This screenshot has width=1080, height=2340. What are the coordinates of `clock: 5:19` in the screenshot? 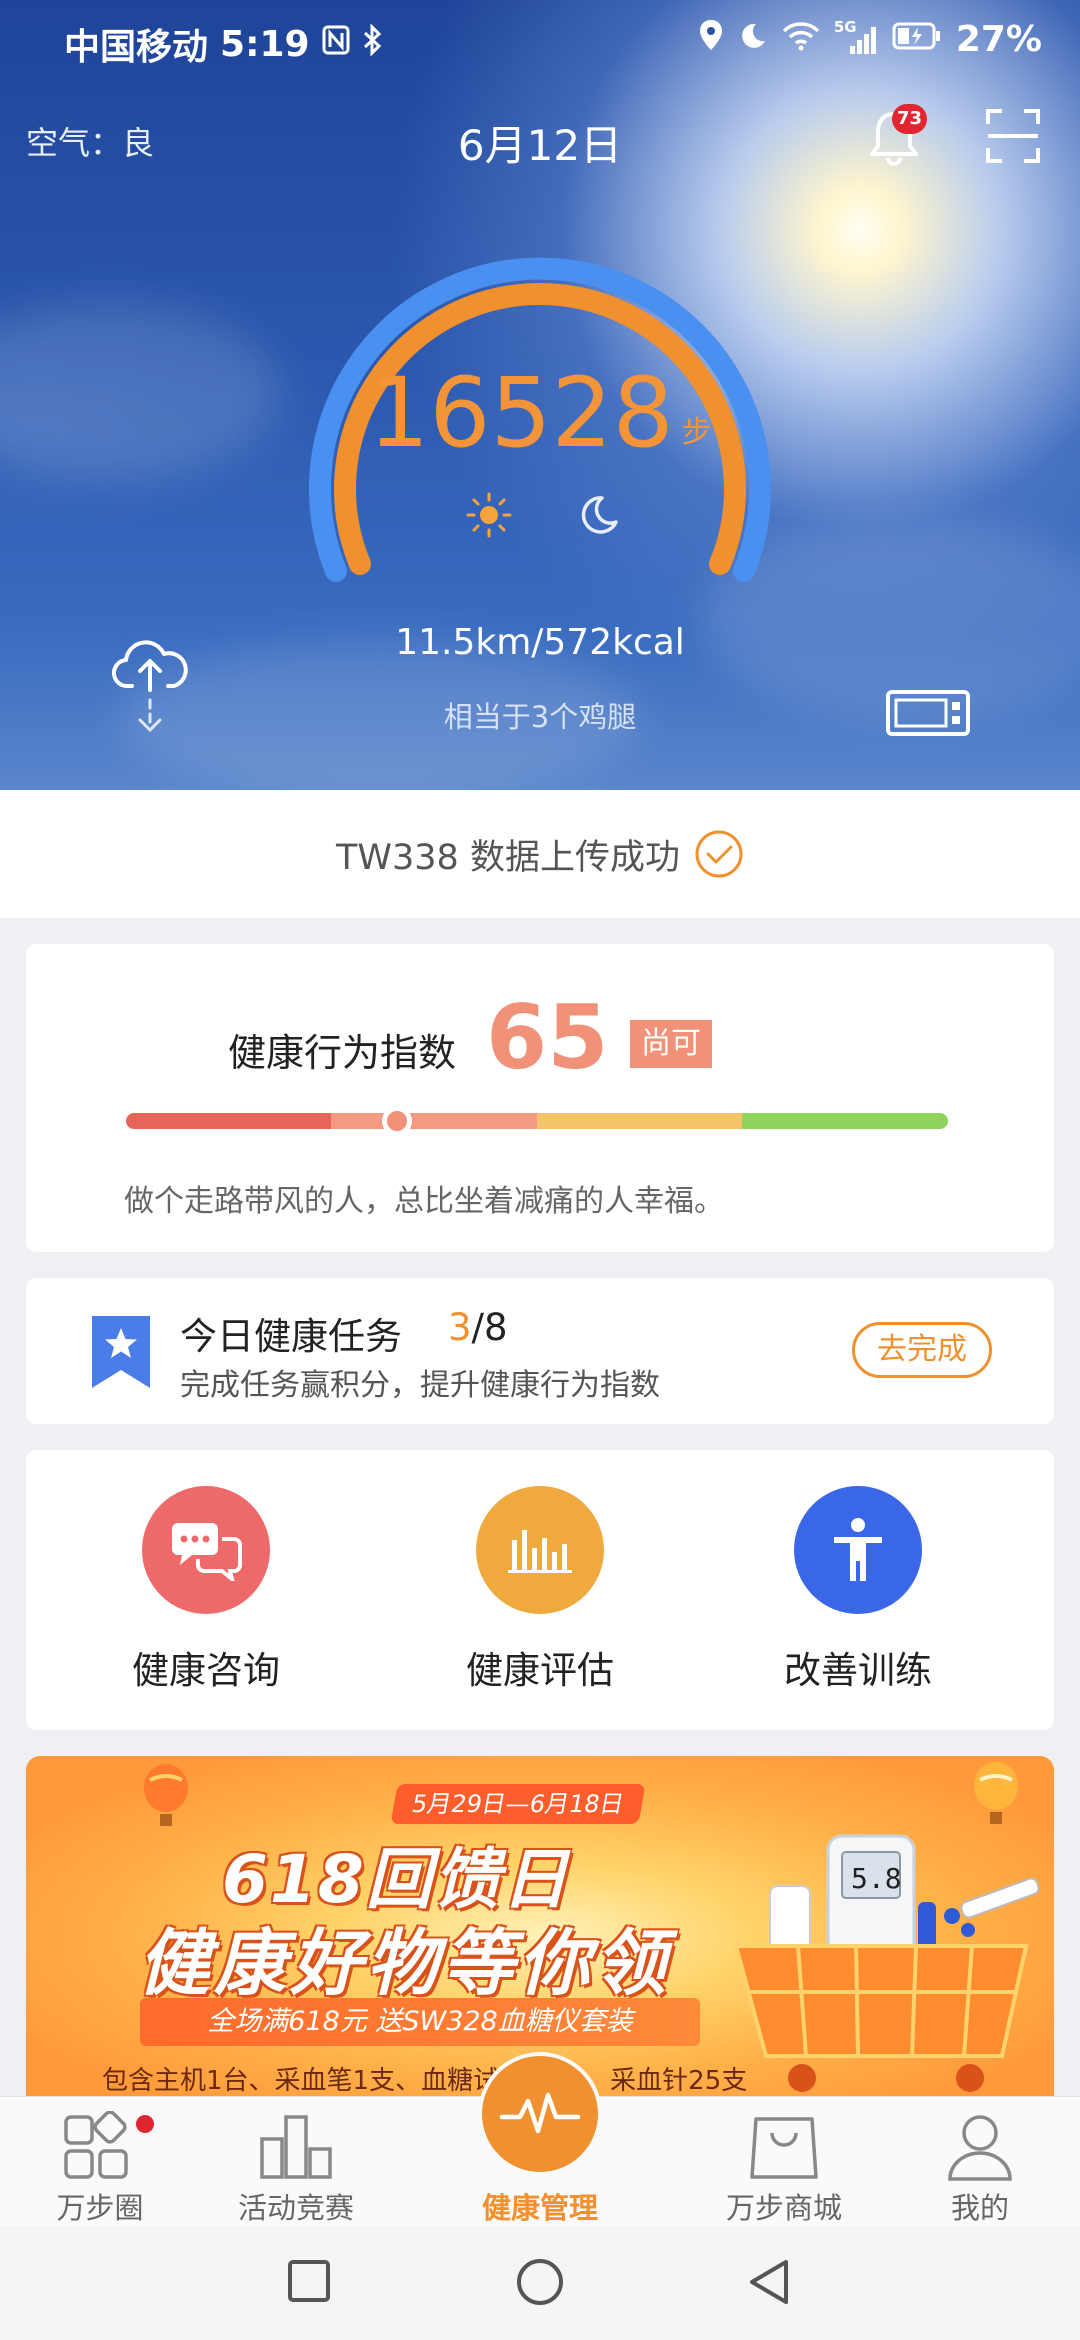 It's located at (265, 44).